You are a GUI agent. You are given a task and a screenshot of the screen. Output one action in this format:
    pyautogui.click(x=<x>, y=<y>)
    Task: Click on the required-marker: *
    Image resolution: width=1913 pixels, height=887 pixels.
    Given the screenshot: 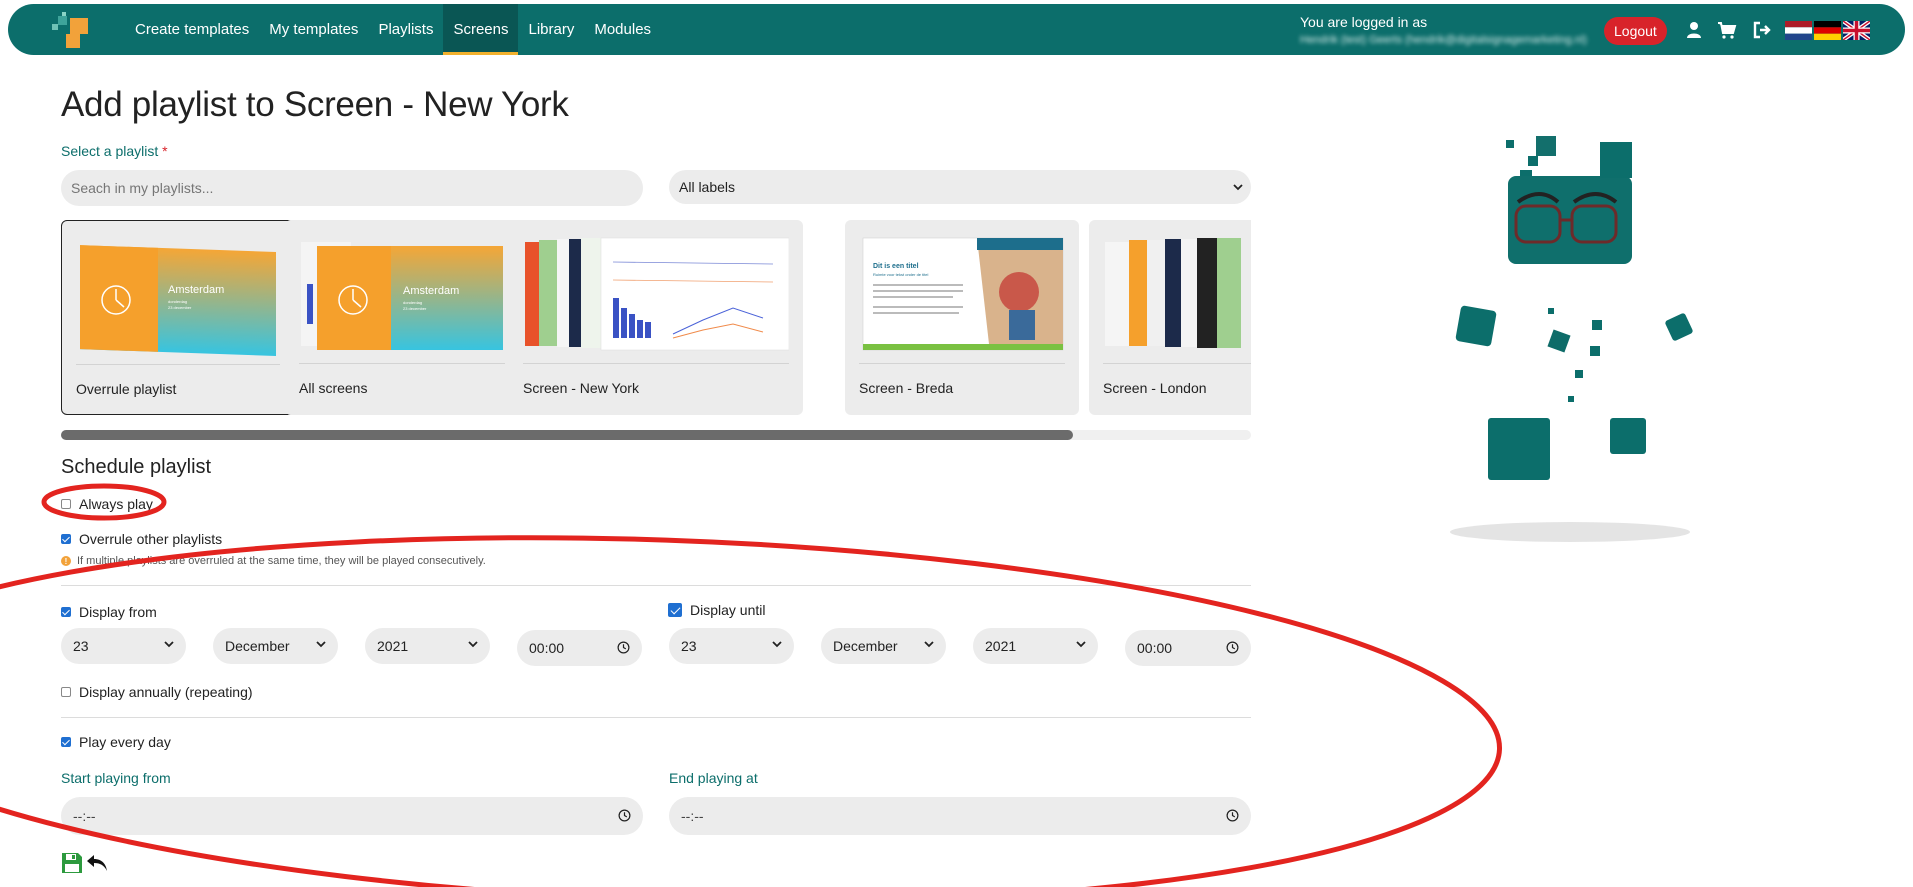 What is the action you would take?
    pyautogui.click(x=165, y=151)
    